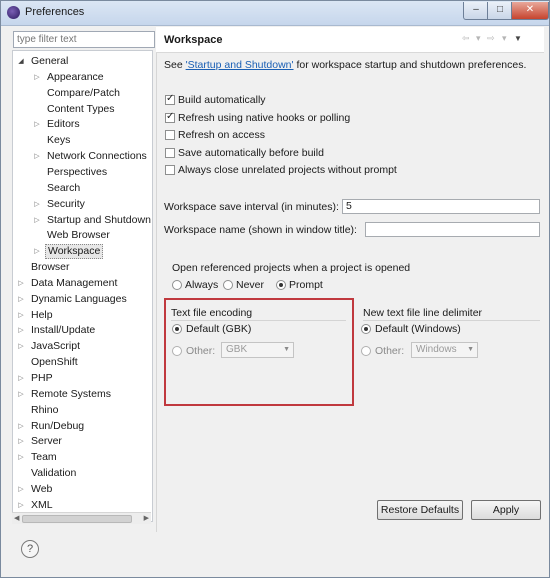 The width and height of the screenshot is (550, 578). What do you see at coordinates (30, 549) in the screenshot?
I see `help-icon: ?` at bounding box center [30, 549].